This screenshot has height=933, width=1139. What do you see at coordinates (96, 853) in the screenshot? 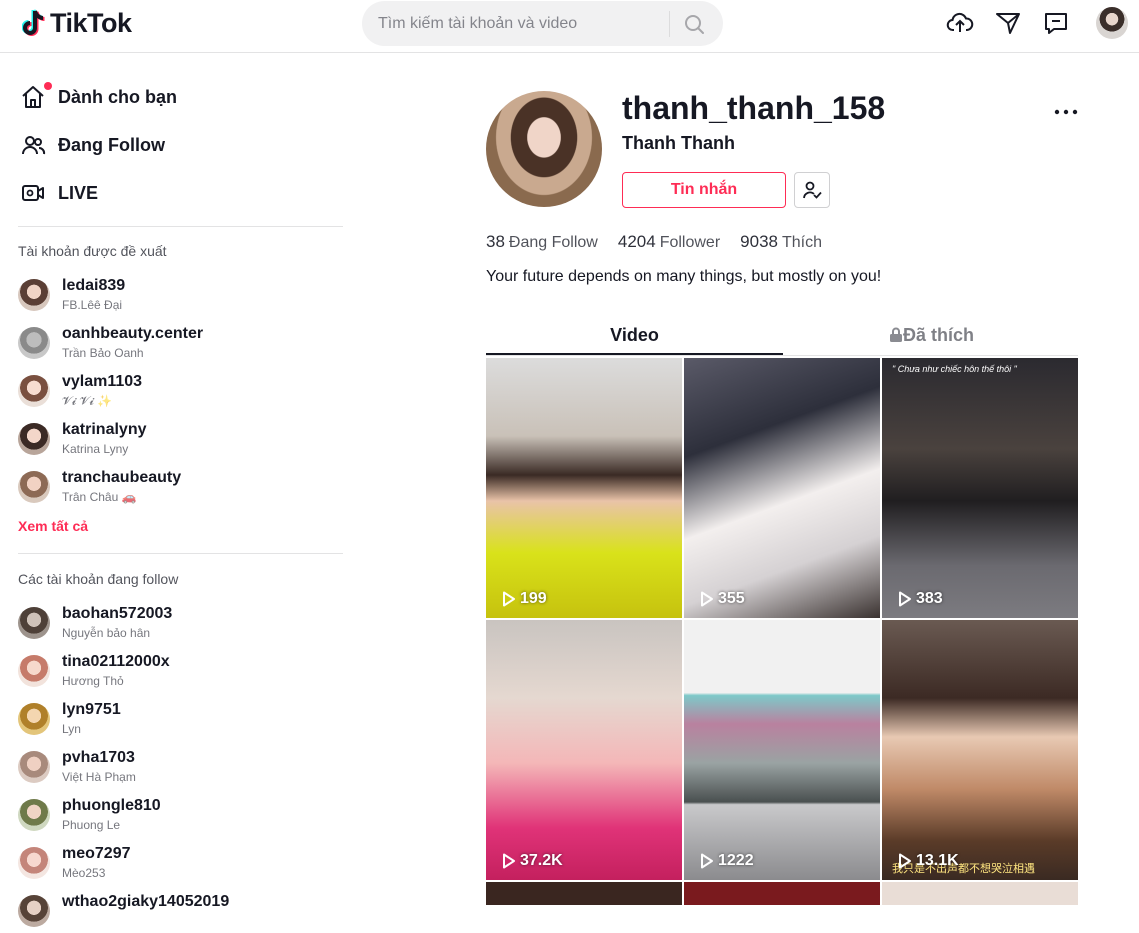
I see `username: meo7297` at bounding box center [96, 853].